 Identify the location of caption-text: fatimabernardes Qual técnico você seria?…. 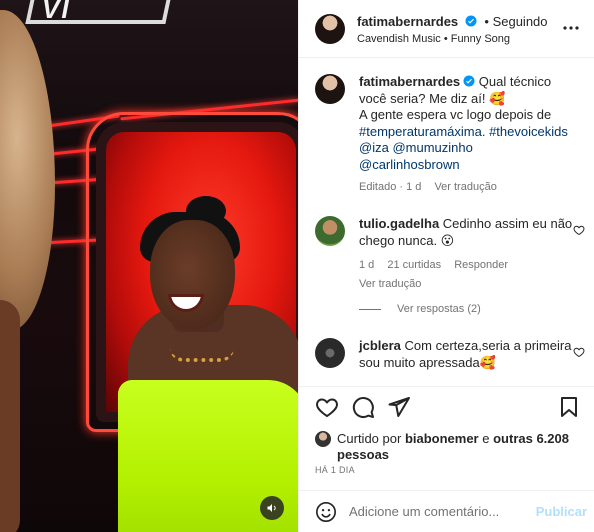
(470, 135).